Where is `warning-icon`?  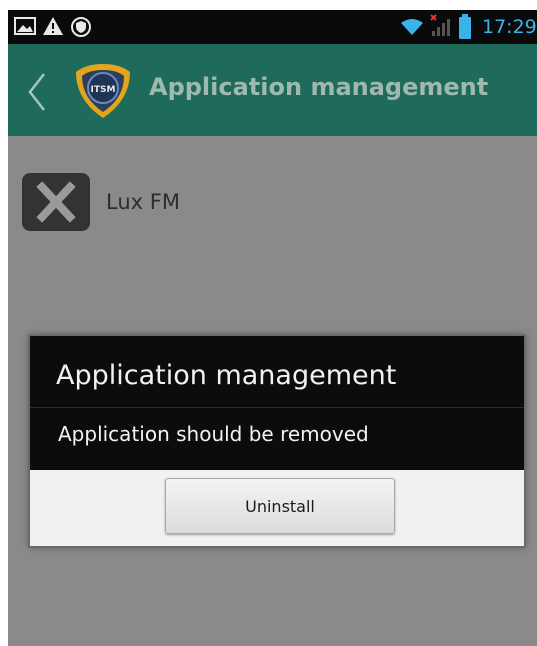 warning-icon is located at coordinates (53, 28).